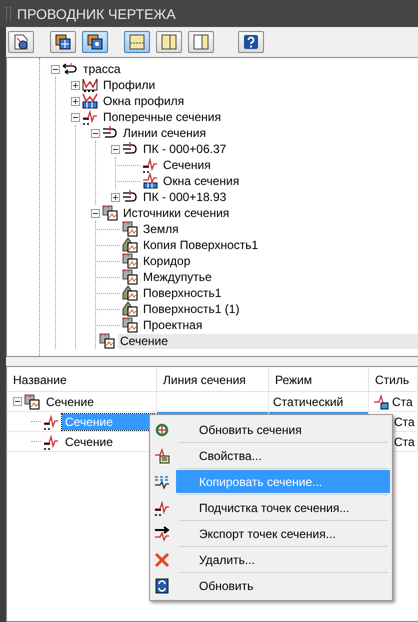 This screenshot has height=622, width=418. I want to click on tree-item: Земля, so click(161, 229).